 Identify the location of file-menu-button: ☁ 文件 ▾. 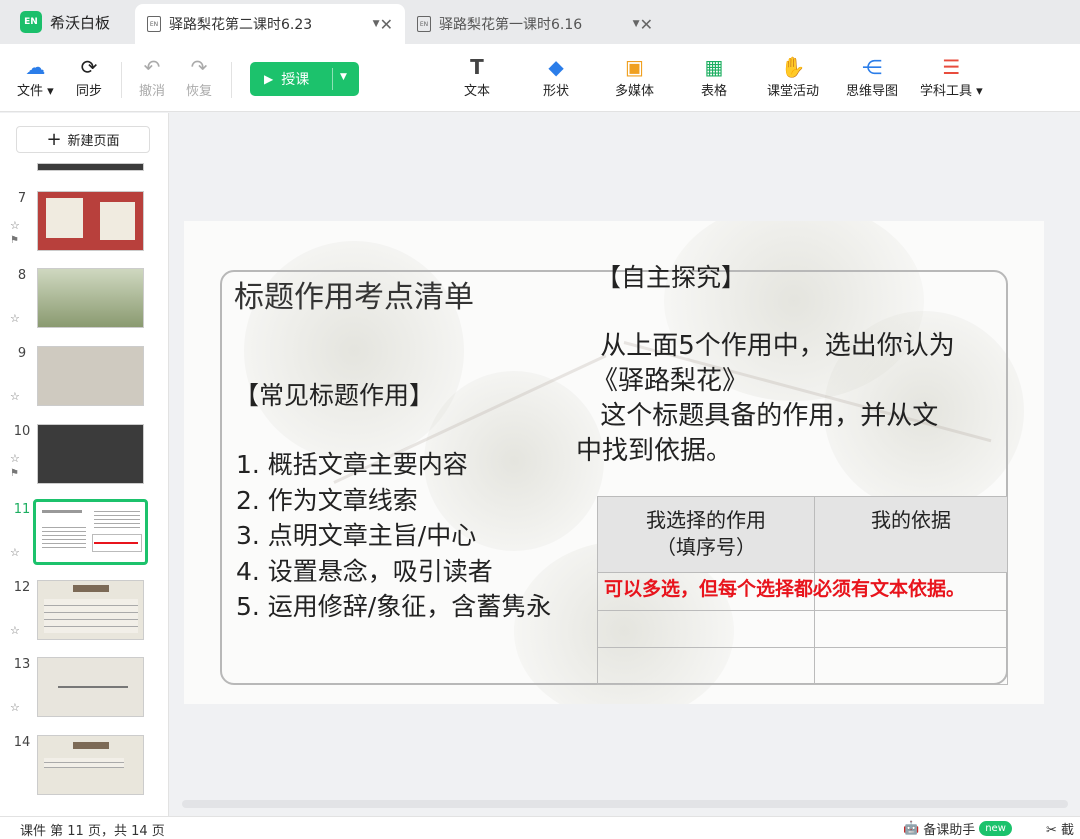
(35, 76).